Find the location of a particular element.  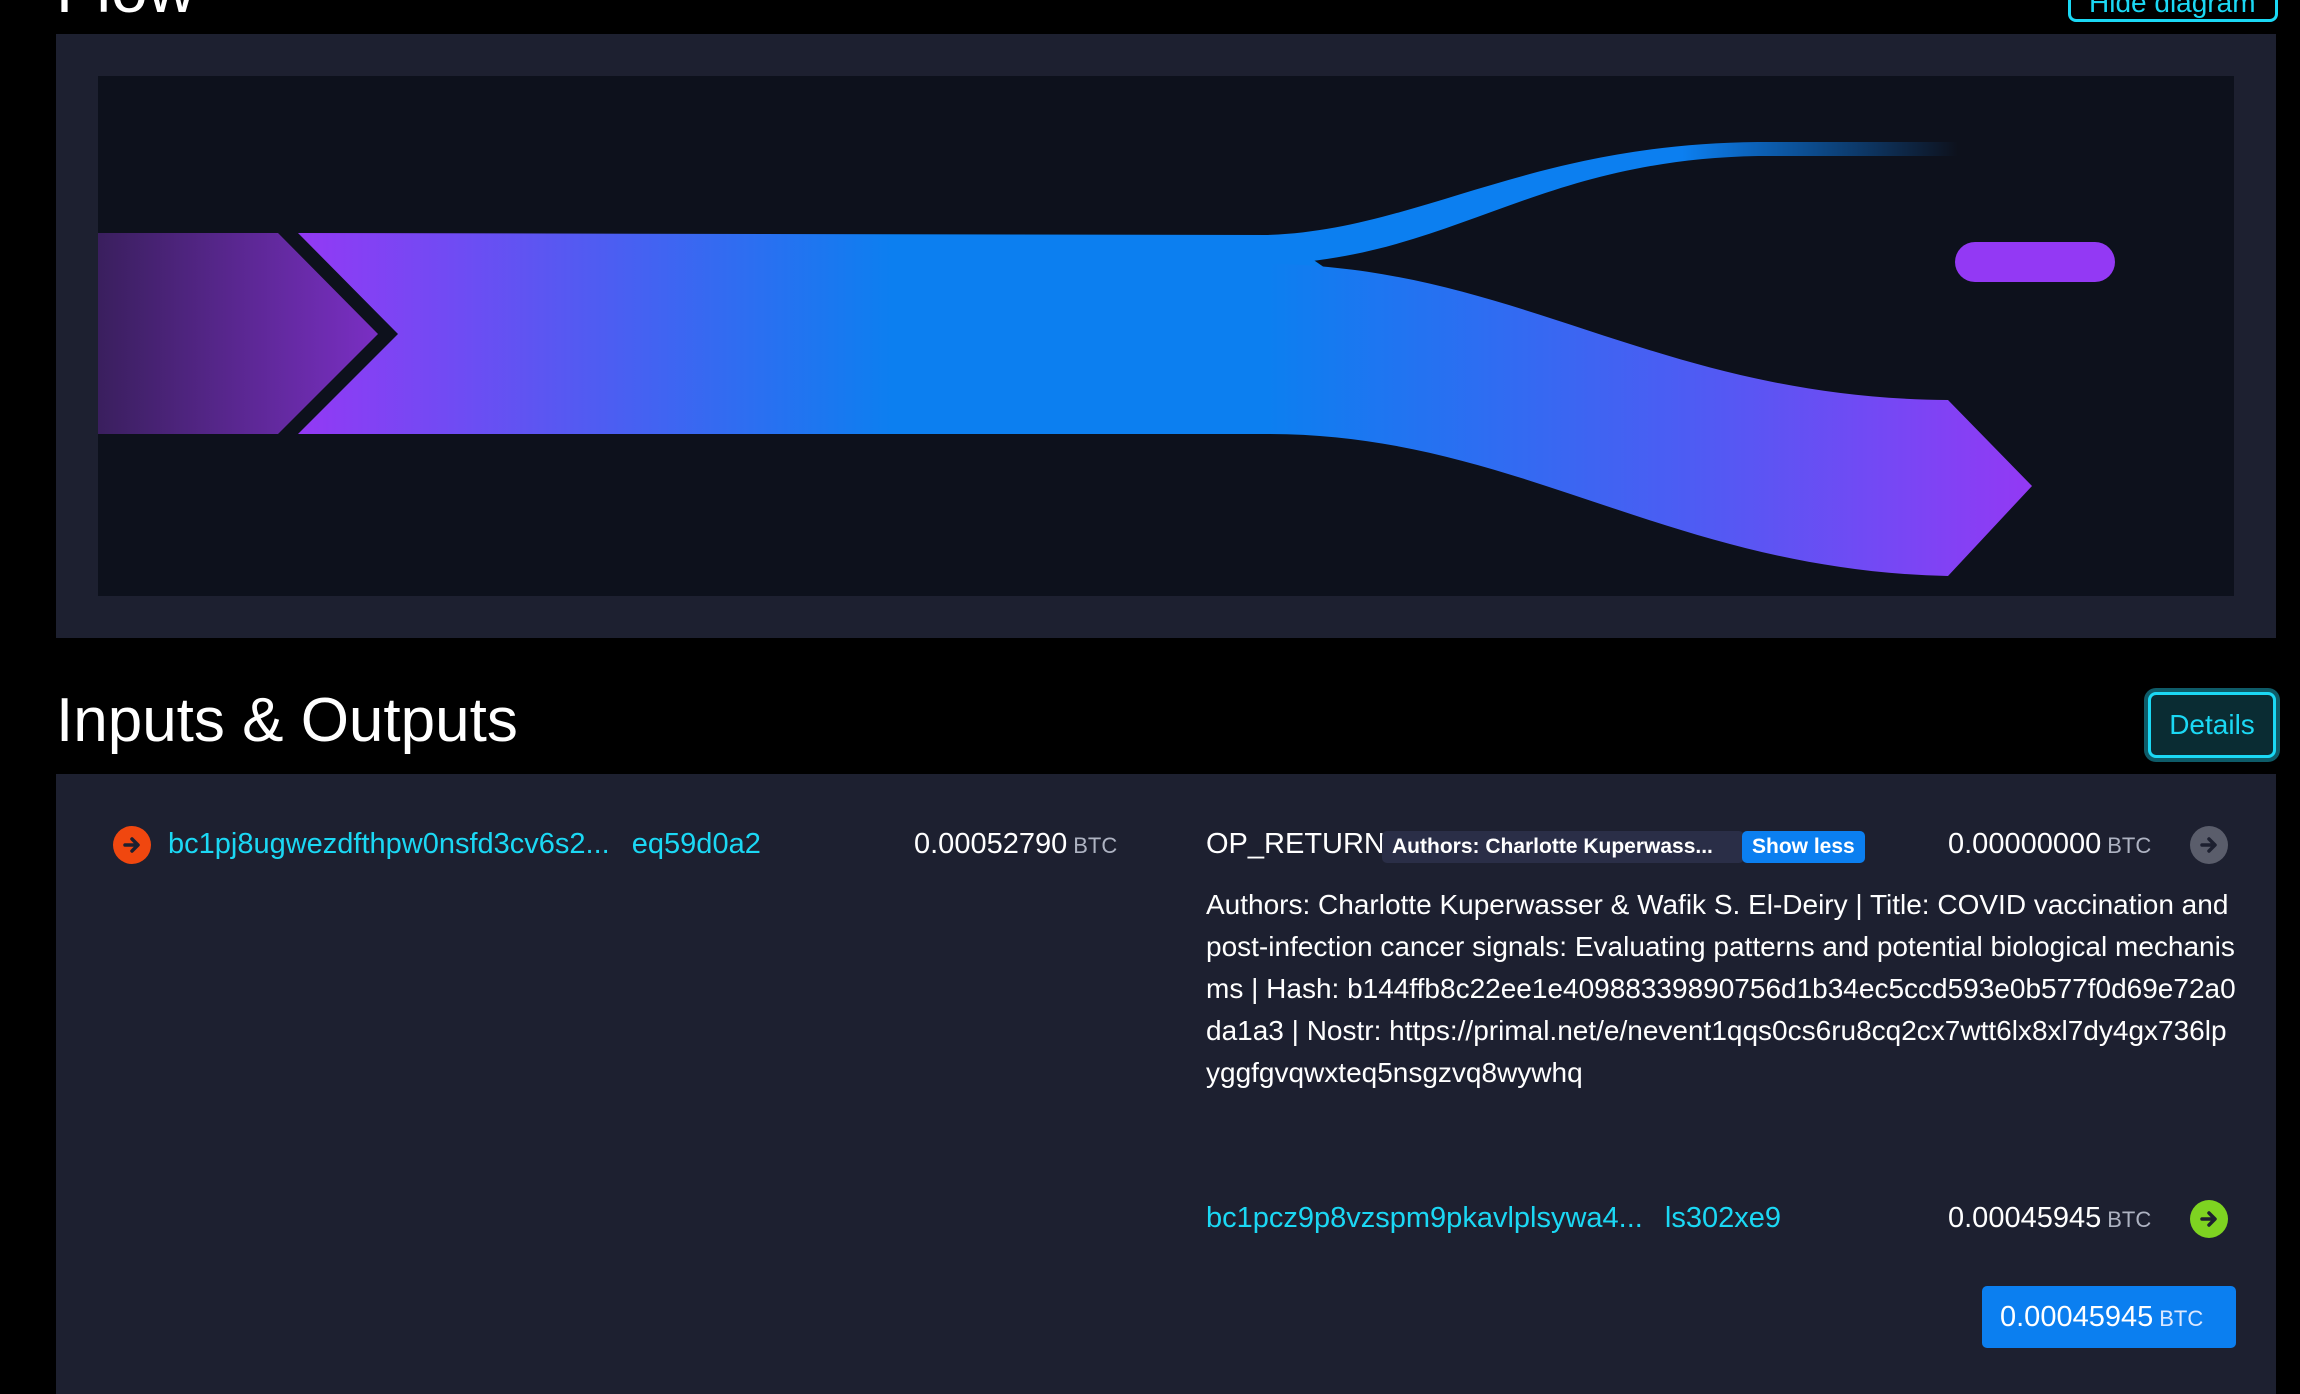

op-return-arrow-icon is located at coordinates (2209, 845).